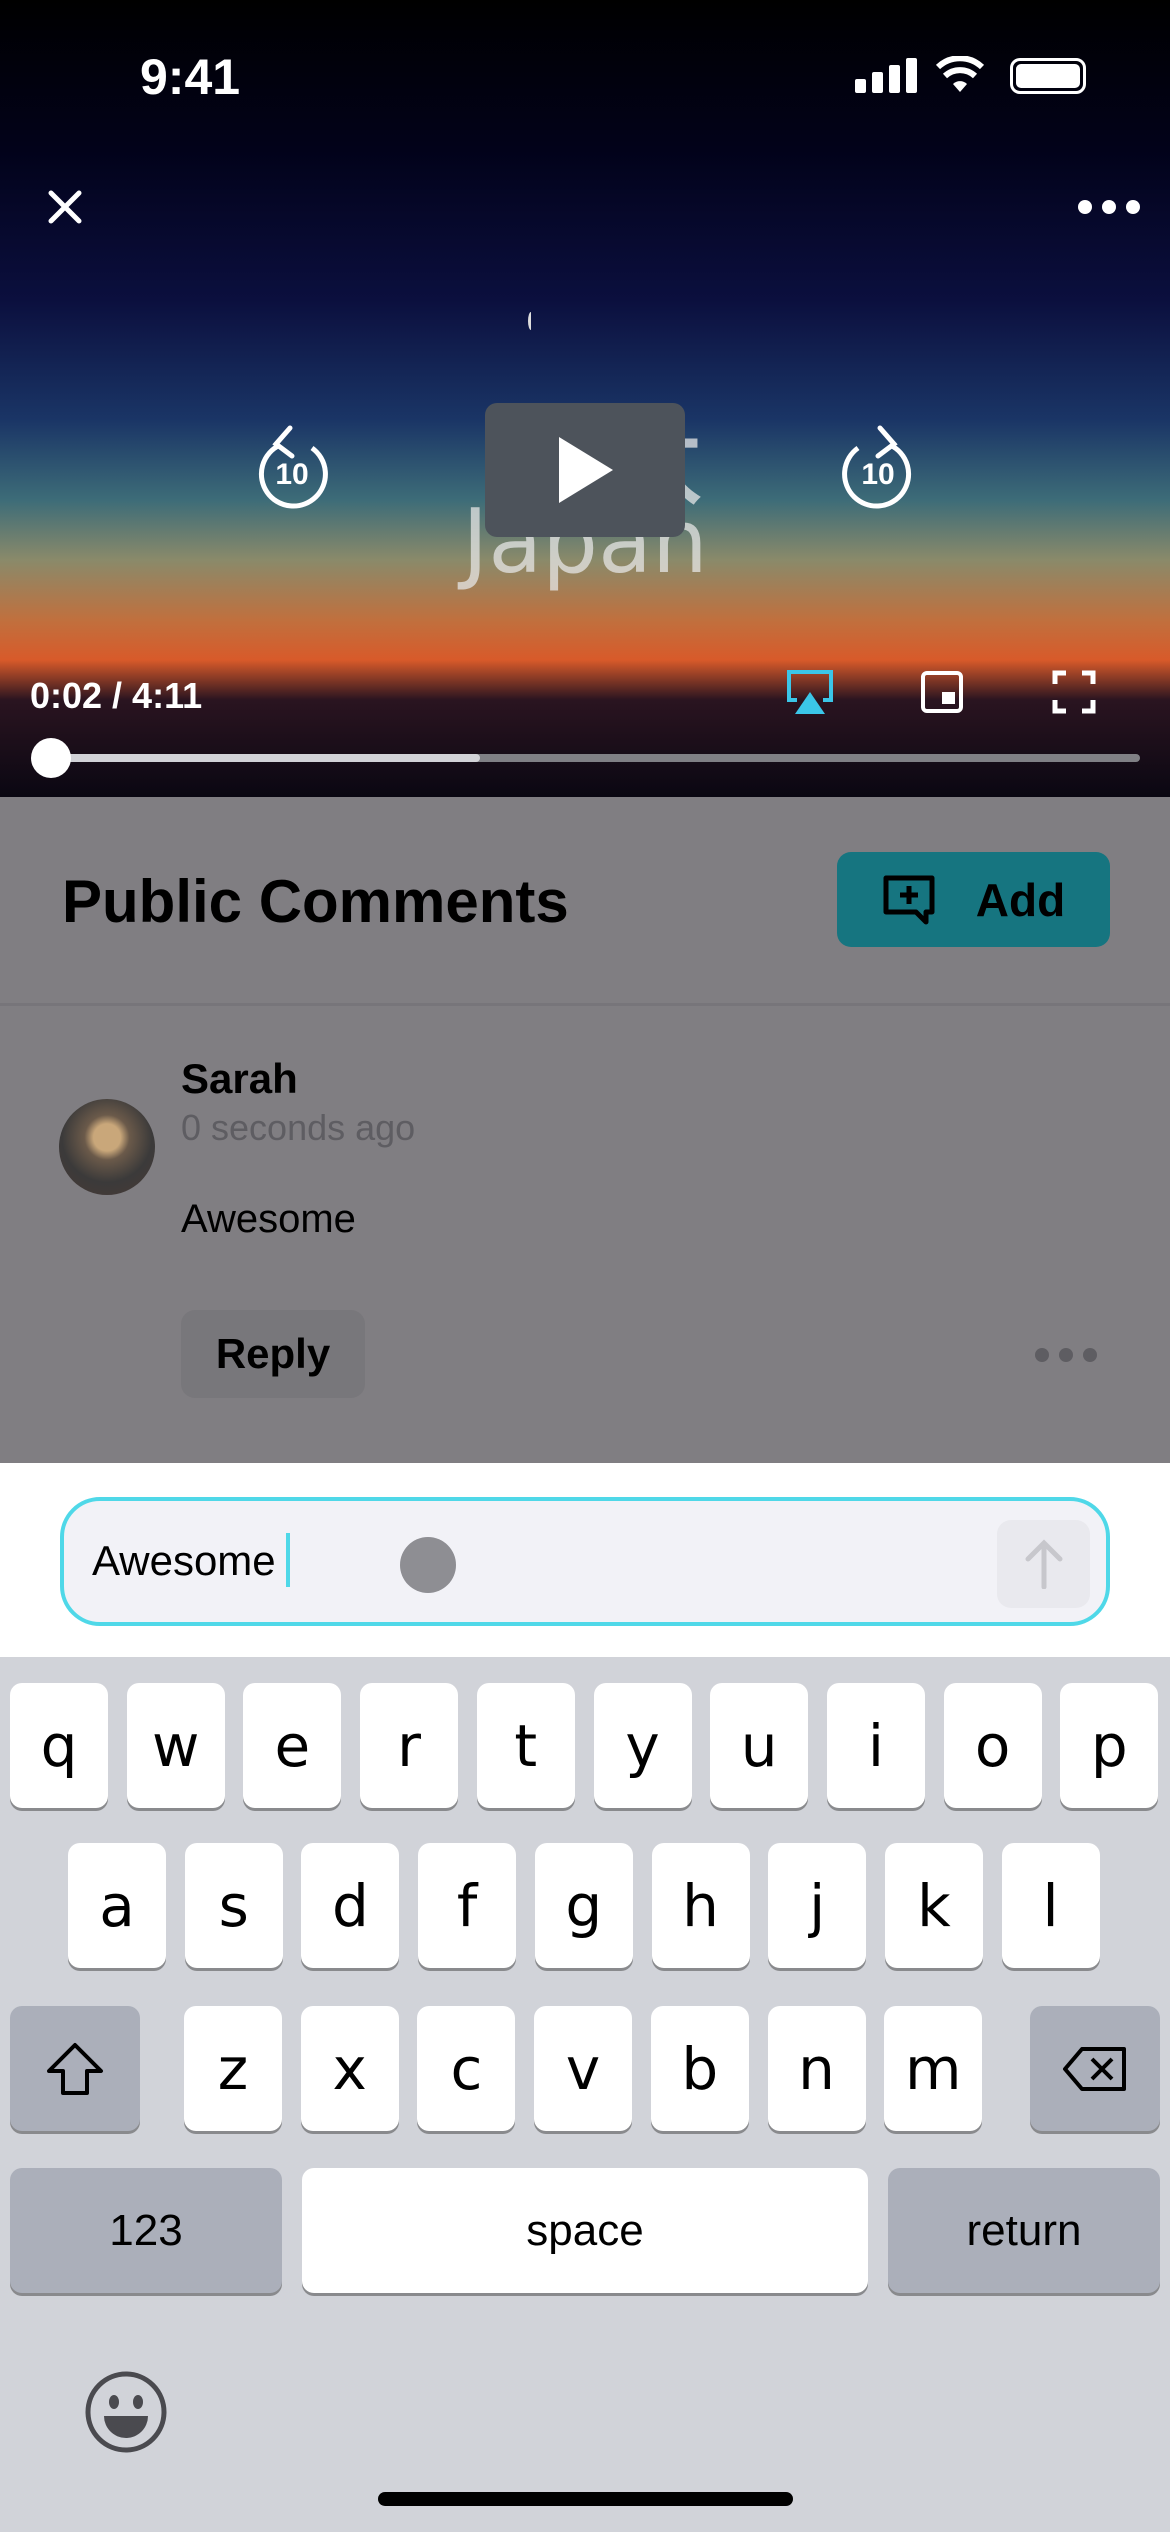  Describe the element at coordinates (409, 1745) in the screenshot. I see `key-r: r` at that location.